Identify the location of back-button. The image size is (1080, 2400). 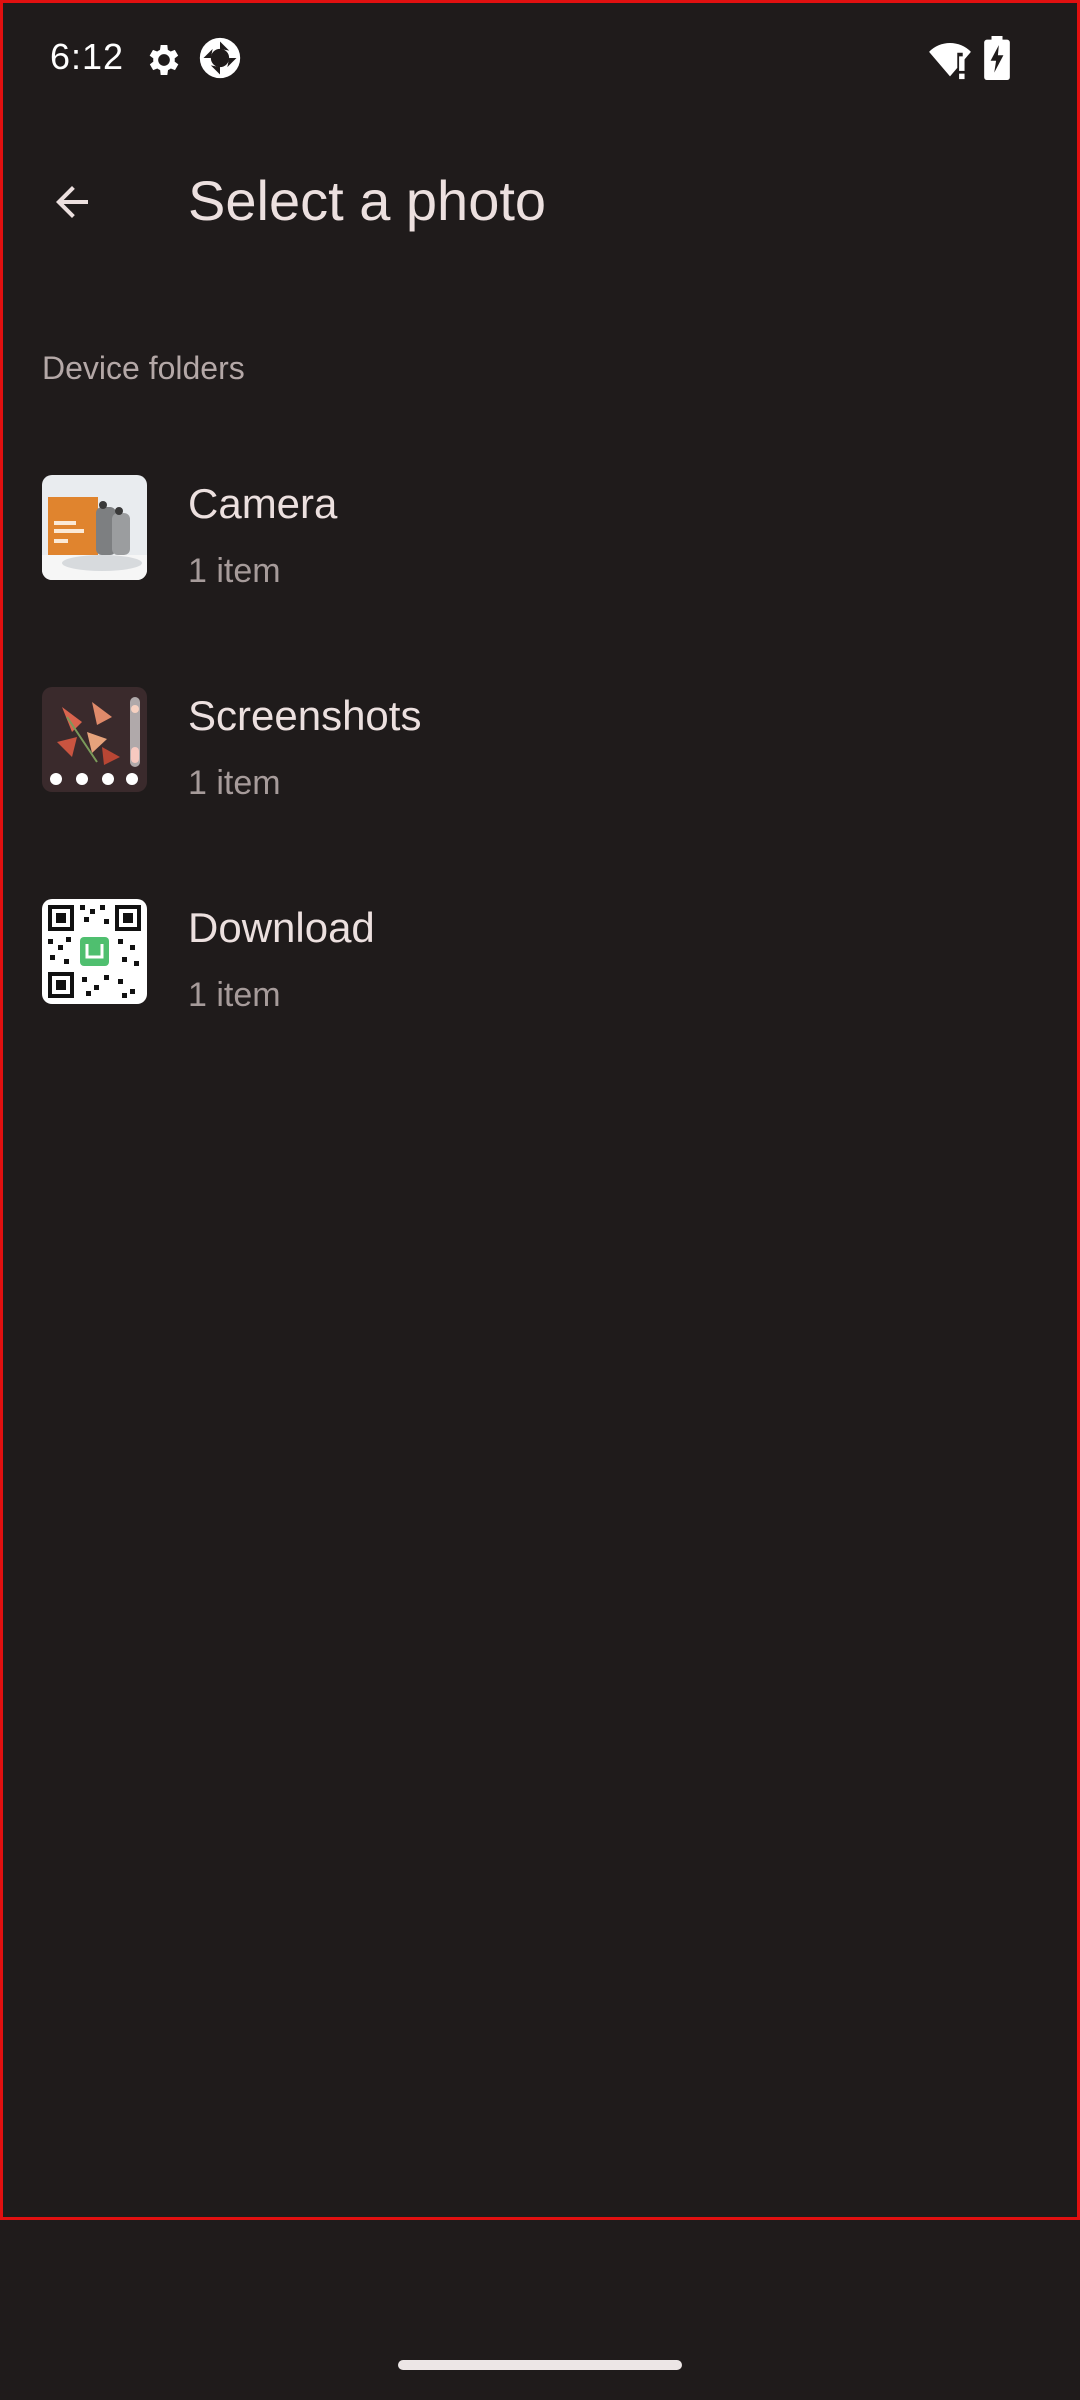
(72, 202).